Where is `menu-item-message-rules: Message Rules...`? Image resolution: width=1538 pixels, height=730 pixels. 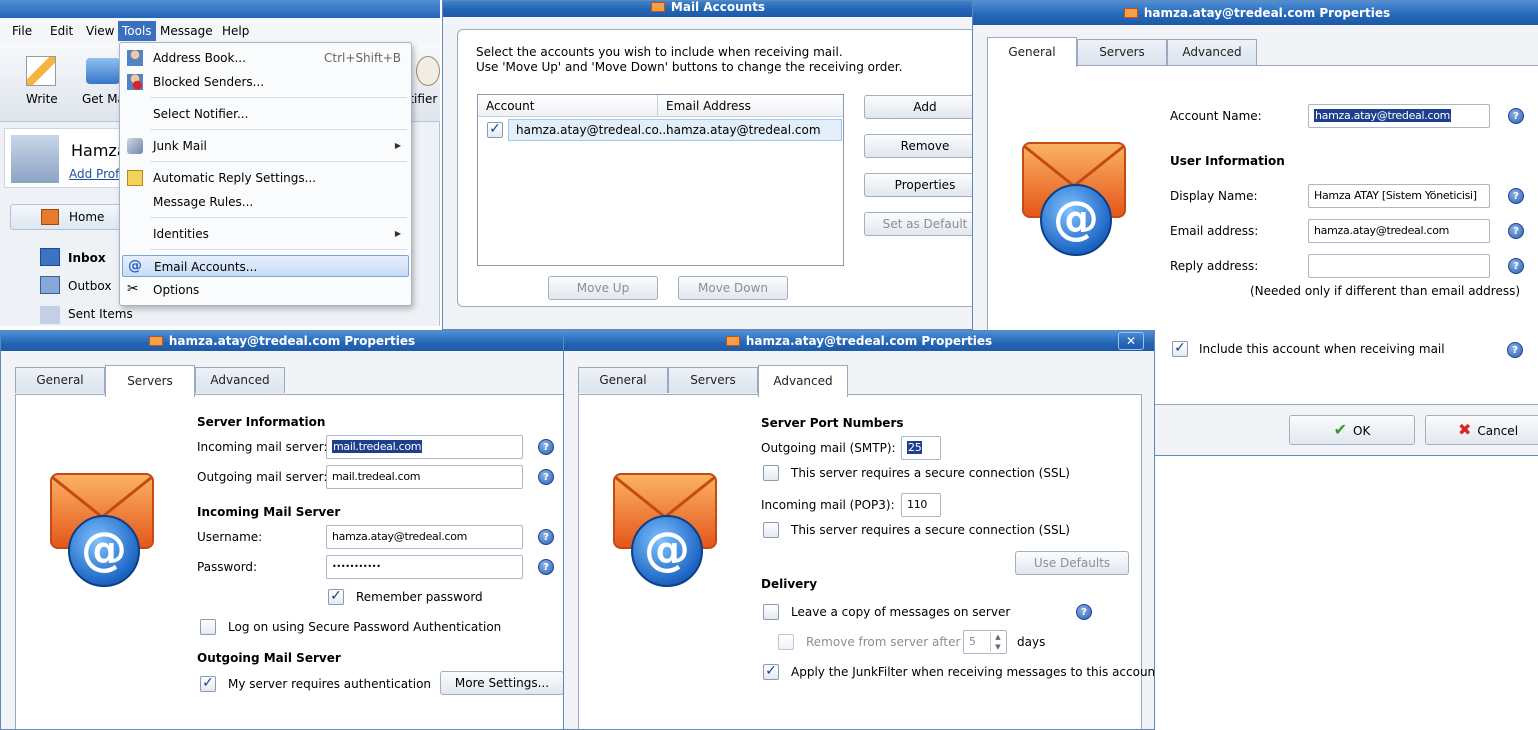
menu-item-message-rules: Message Rules... is located at coordinates (265, 202).